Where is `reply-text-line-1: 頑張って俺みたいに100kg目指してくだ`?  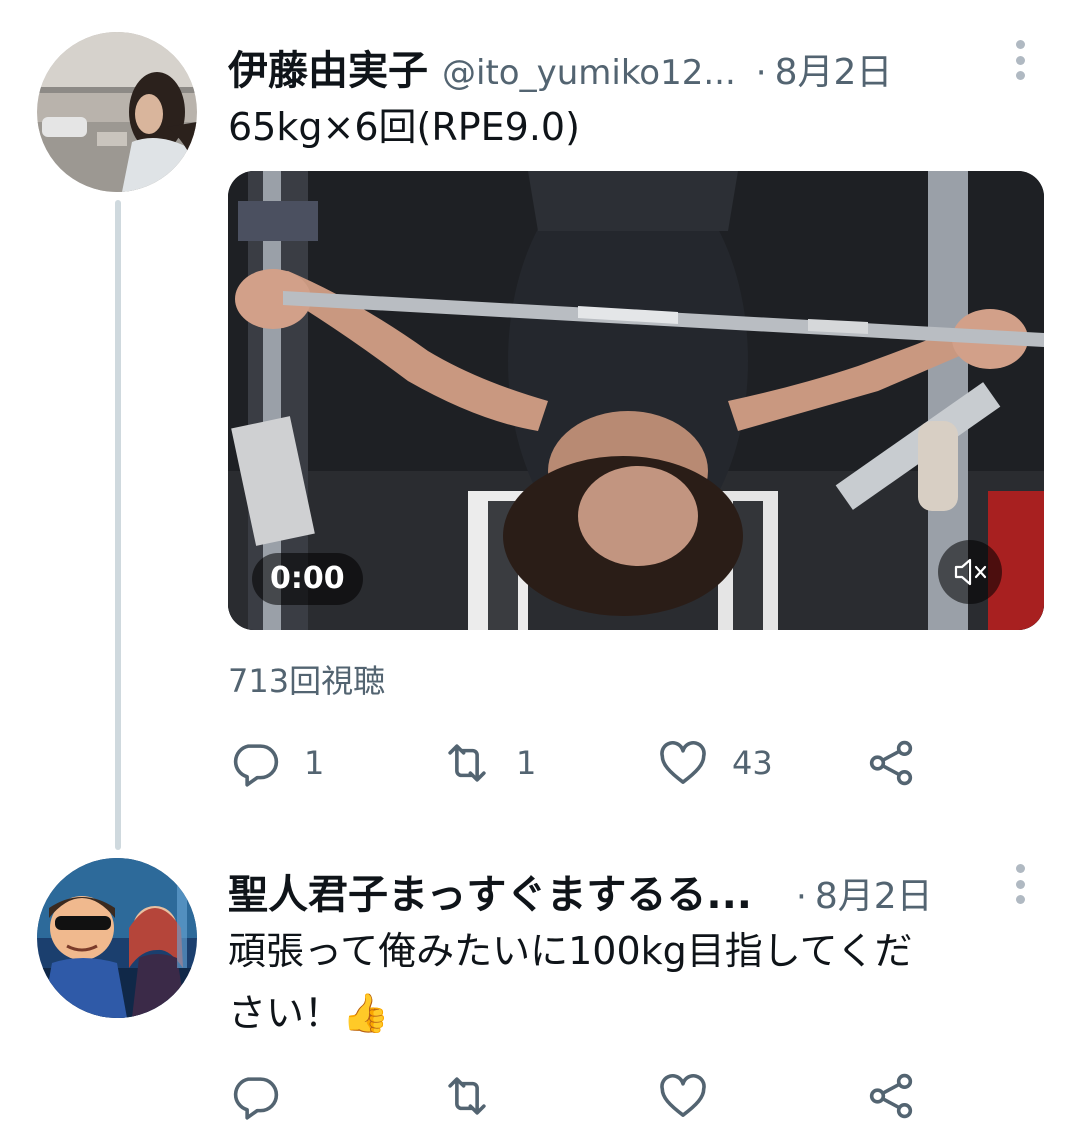
reply-text-line-1: 頑張って俺みたいに100kg目指してくだ is located at coordinates (570, 951).